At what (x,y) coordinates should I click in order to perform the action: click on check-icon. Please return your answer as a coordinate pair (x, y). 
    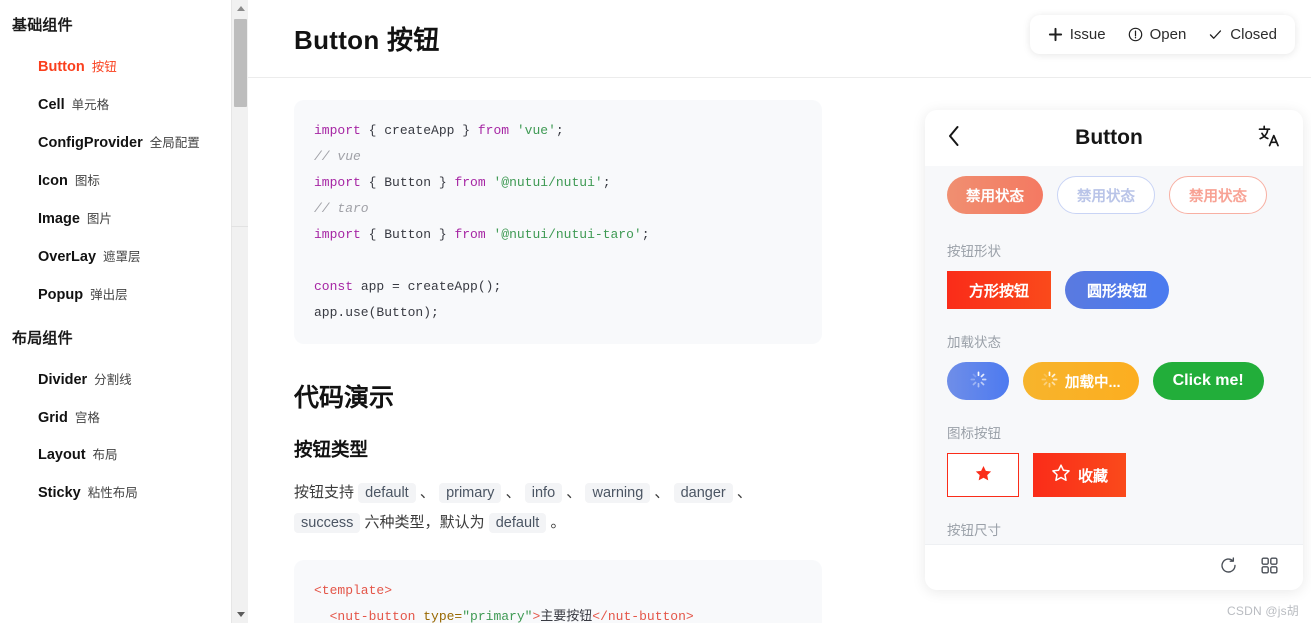
    Looking at the image, I should click on (1215, 34).